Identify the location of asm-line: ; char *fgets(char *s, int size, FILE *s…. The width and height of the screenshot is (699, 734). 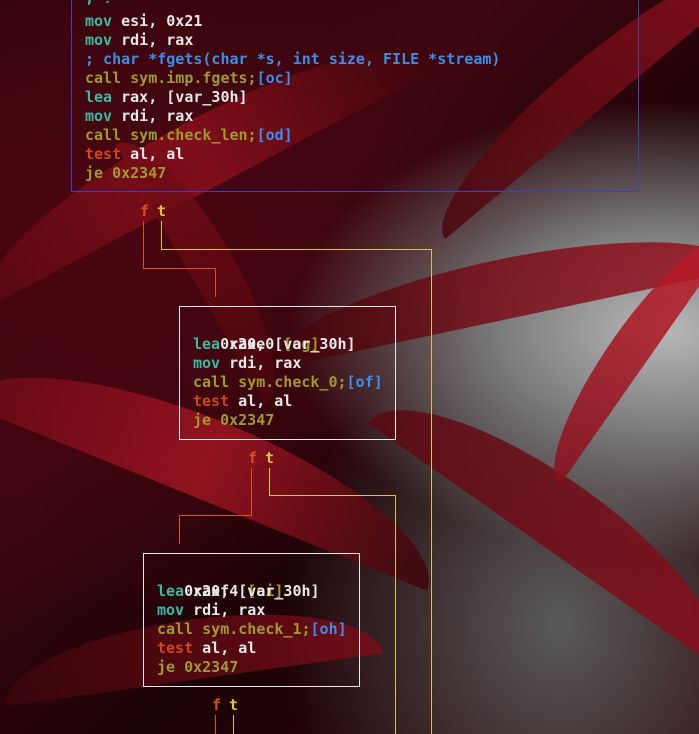
(292, 59).